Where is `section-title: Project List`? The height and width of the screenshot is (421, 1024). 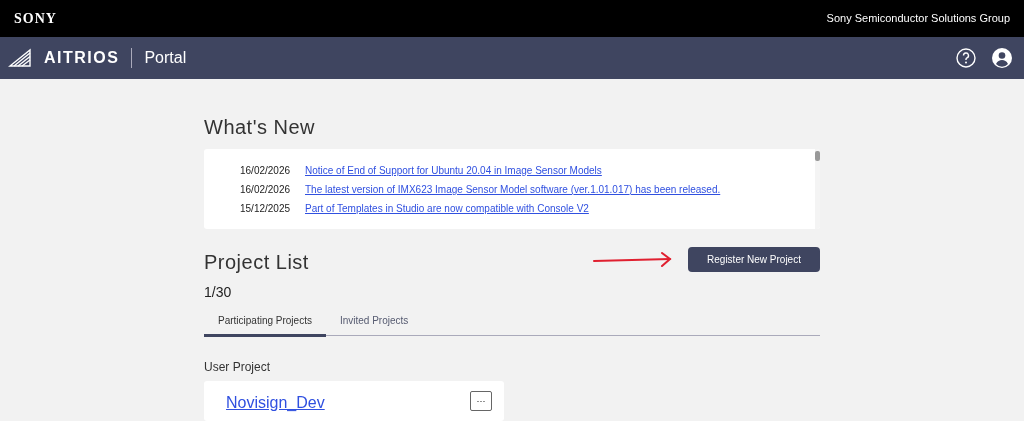
section-title: Project List is located at coordinates (256, 262).